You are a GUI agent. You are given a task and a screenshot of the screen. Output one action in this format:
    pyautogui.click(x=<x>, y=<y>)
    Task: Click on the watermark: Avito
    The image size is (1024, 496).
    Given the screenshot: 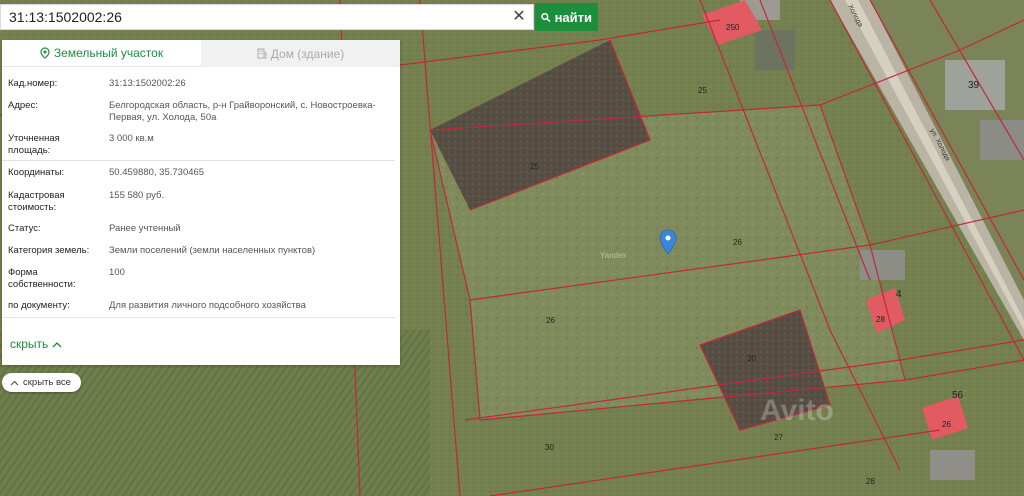 What is the action you would take?
    pyautogui.click(x=797, y=410)
    